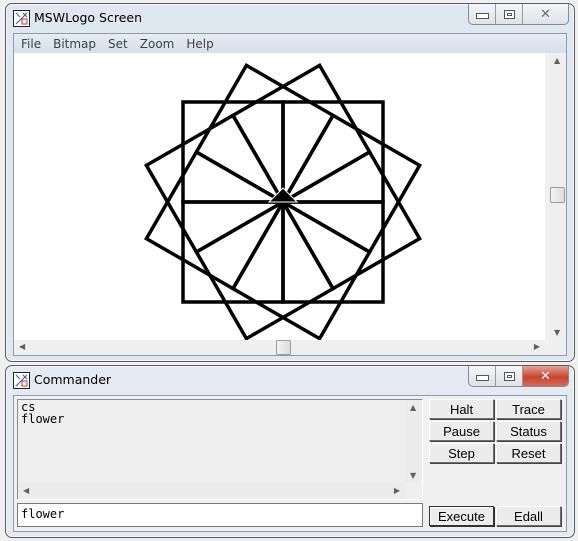 This screenshot has height=541, width=578. Describe the element at coordinates (461, 409) in the screenshot. I see `halt-button: Halt` at that location.